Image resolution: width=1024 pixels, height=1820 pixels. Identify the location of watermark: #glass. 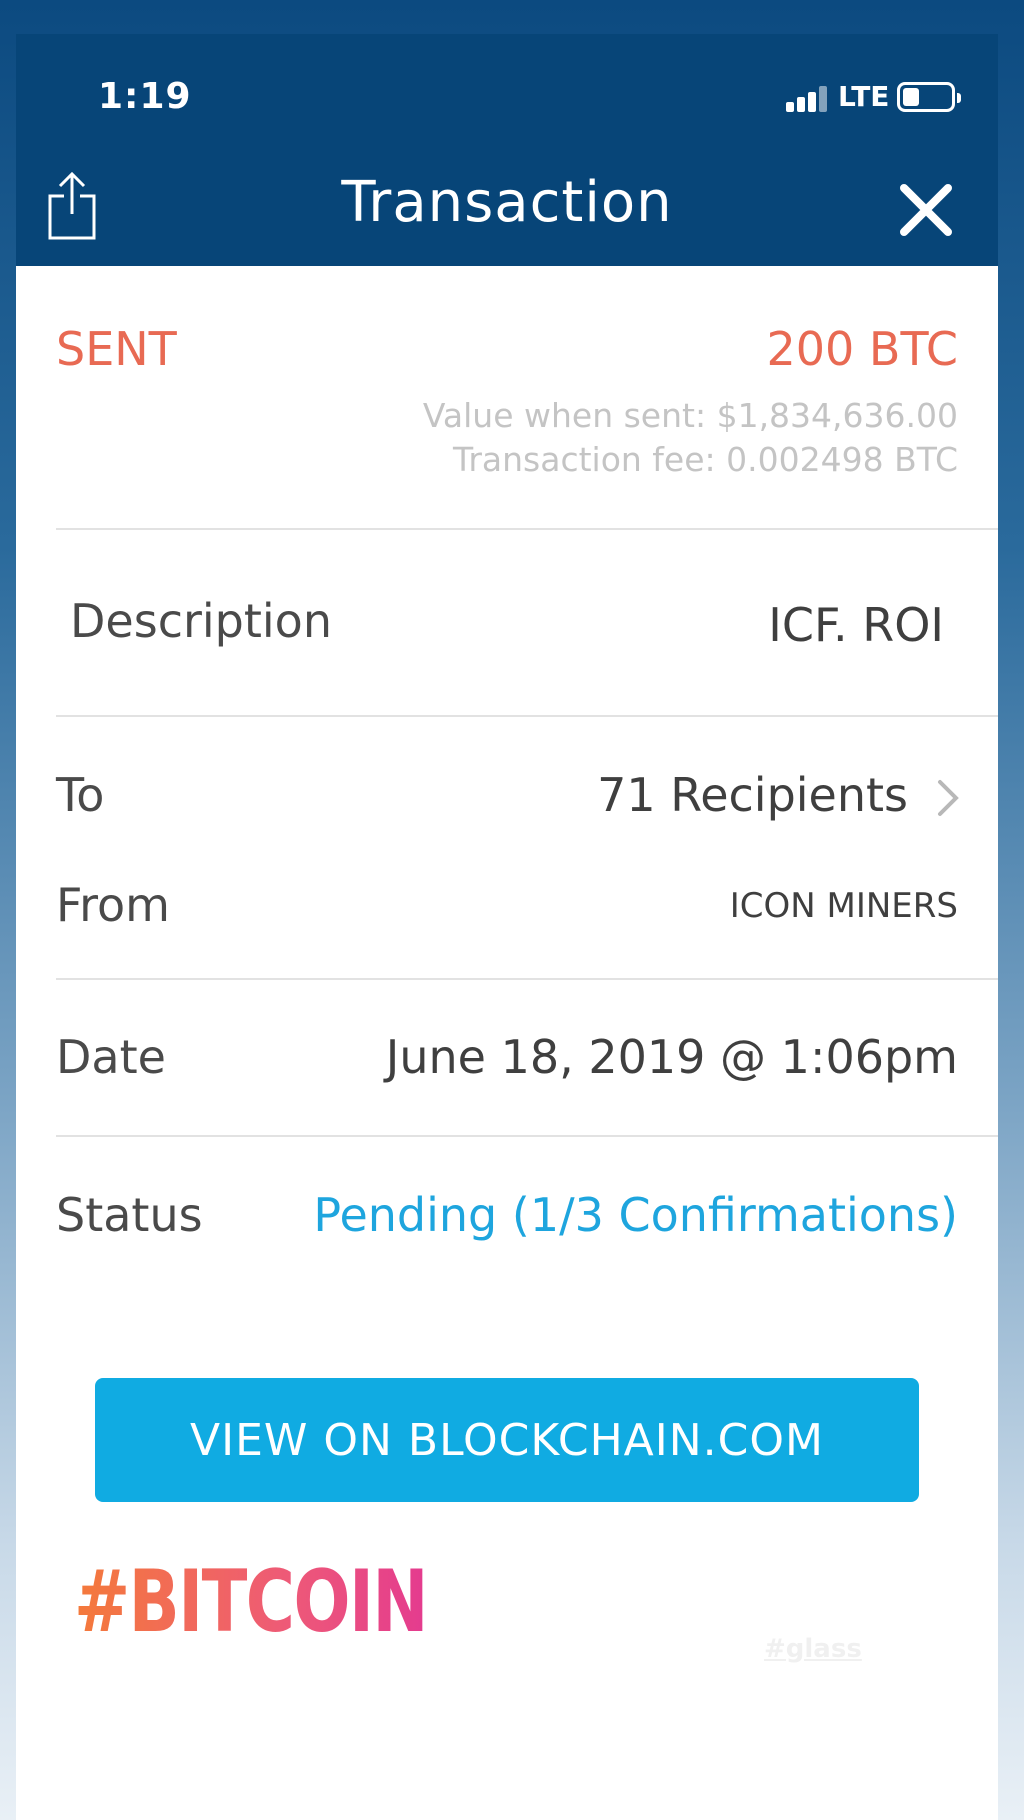
(813, 1649).